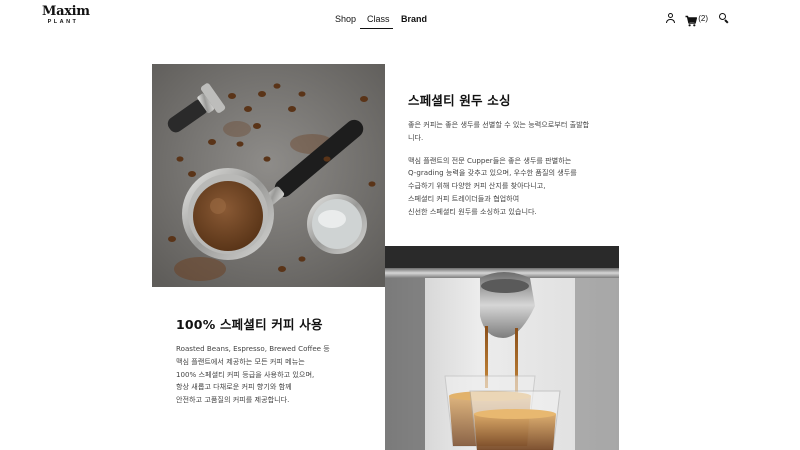 Image resolution: width=800 pixels, height=450 pixels. I want to click on body-line: 100% 스페셜티 커피 등급을 사용하고 있으며,, so click(245, 374).